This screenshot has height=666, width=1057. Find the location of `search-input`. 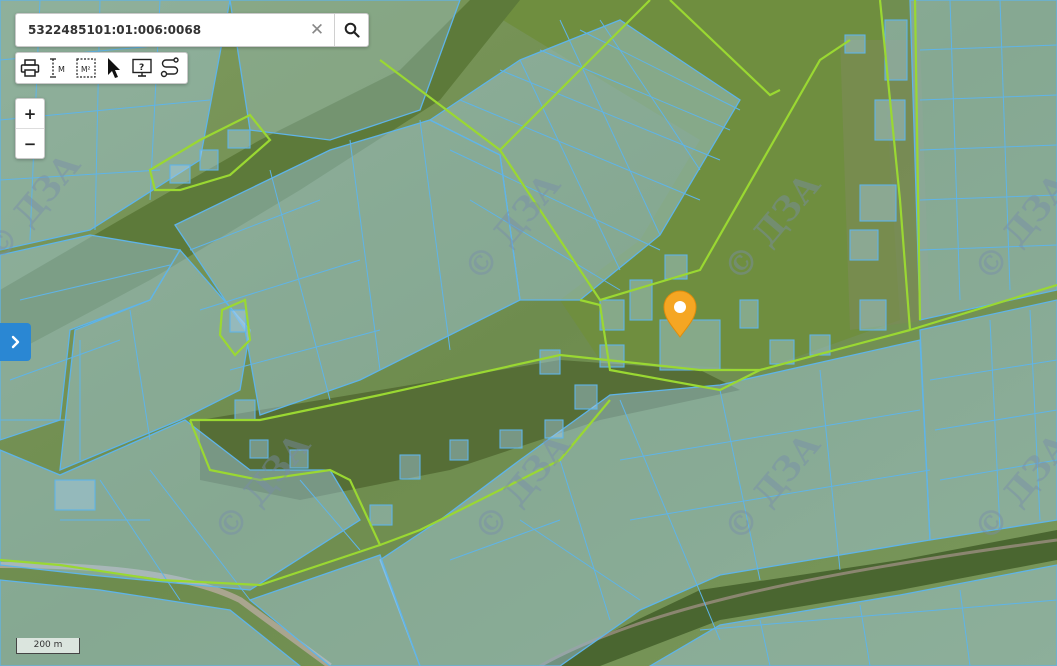

search-input is located at coordinates (156, 30).